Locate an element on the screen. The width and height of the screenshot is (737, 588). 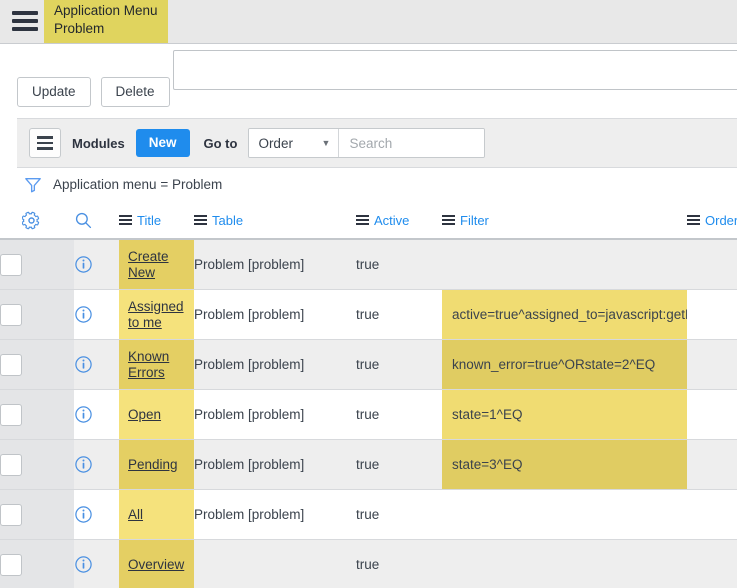
row-title-link: Known Errors is located at coordinates (157, 365).